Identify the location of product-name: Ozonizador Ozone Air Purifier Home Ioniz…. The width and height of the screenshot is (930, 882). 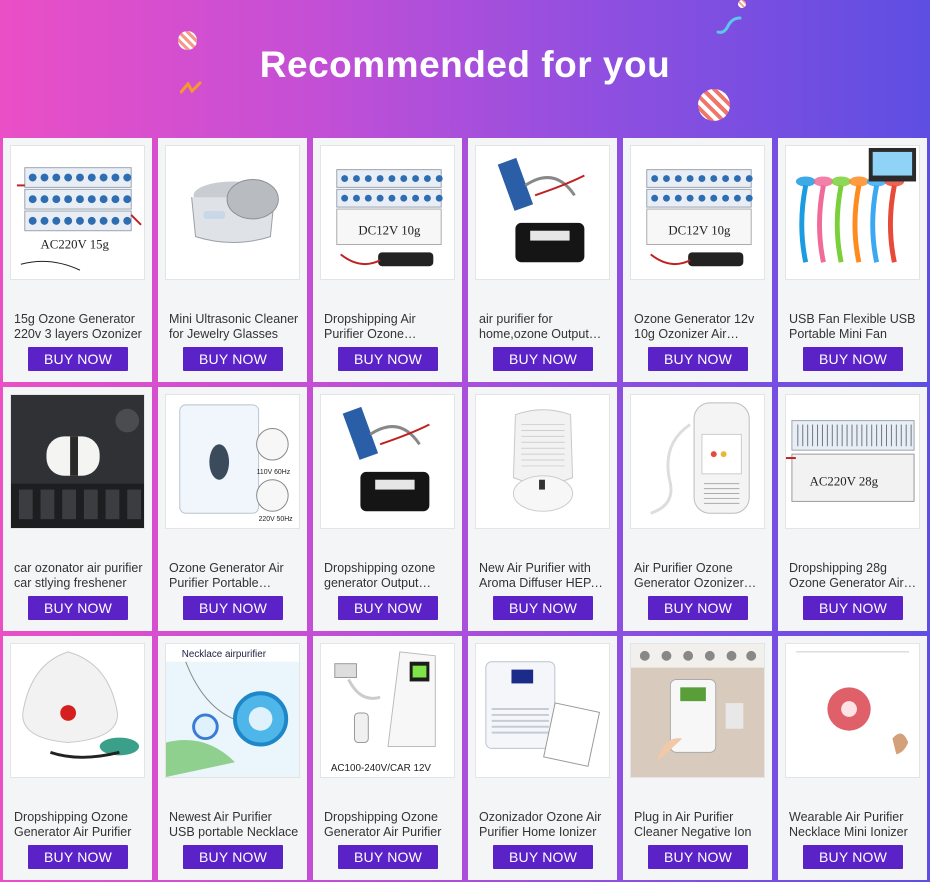
(544, 825).